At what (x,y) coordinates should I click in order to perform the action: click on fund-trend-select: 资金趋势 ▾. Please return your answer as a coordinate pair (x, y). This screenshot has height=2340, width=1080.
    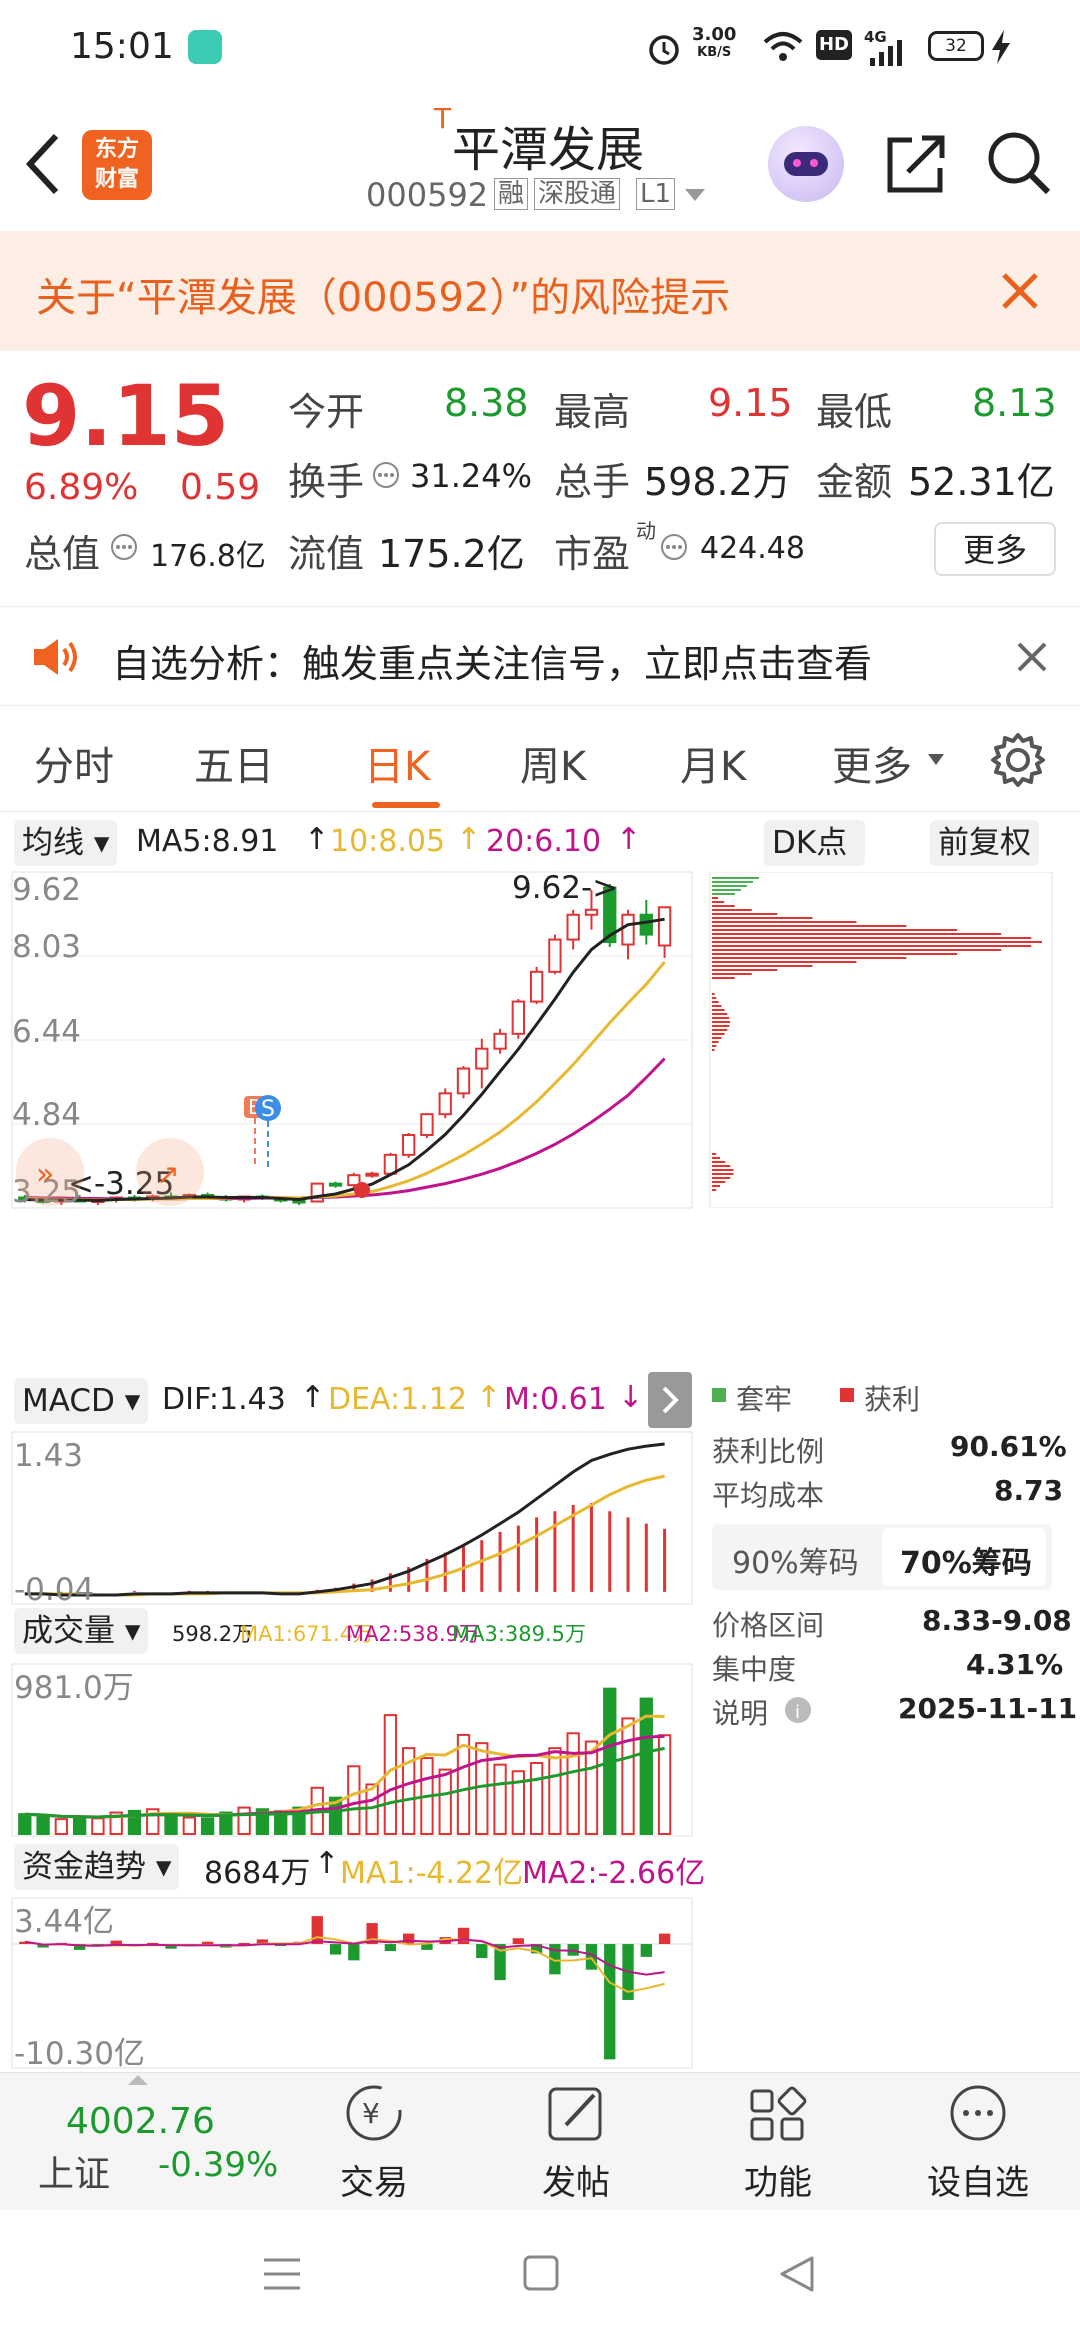
    Looking at the image, I should click on (97, 1867).